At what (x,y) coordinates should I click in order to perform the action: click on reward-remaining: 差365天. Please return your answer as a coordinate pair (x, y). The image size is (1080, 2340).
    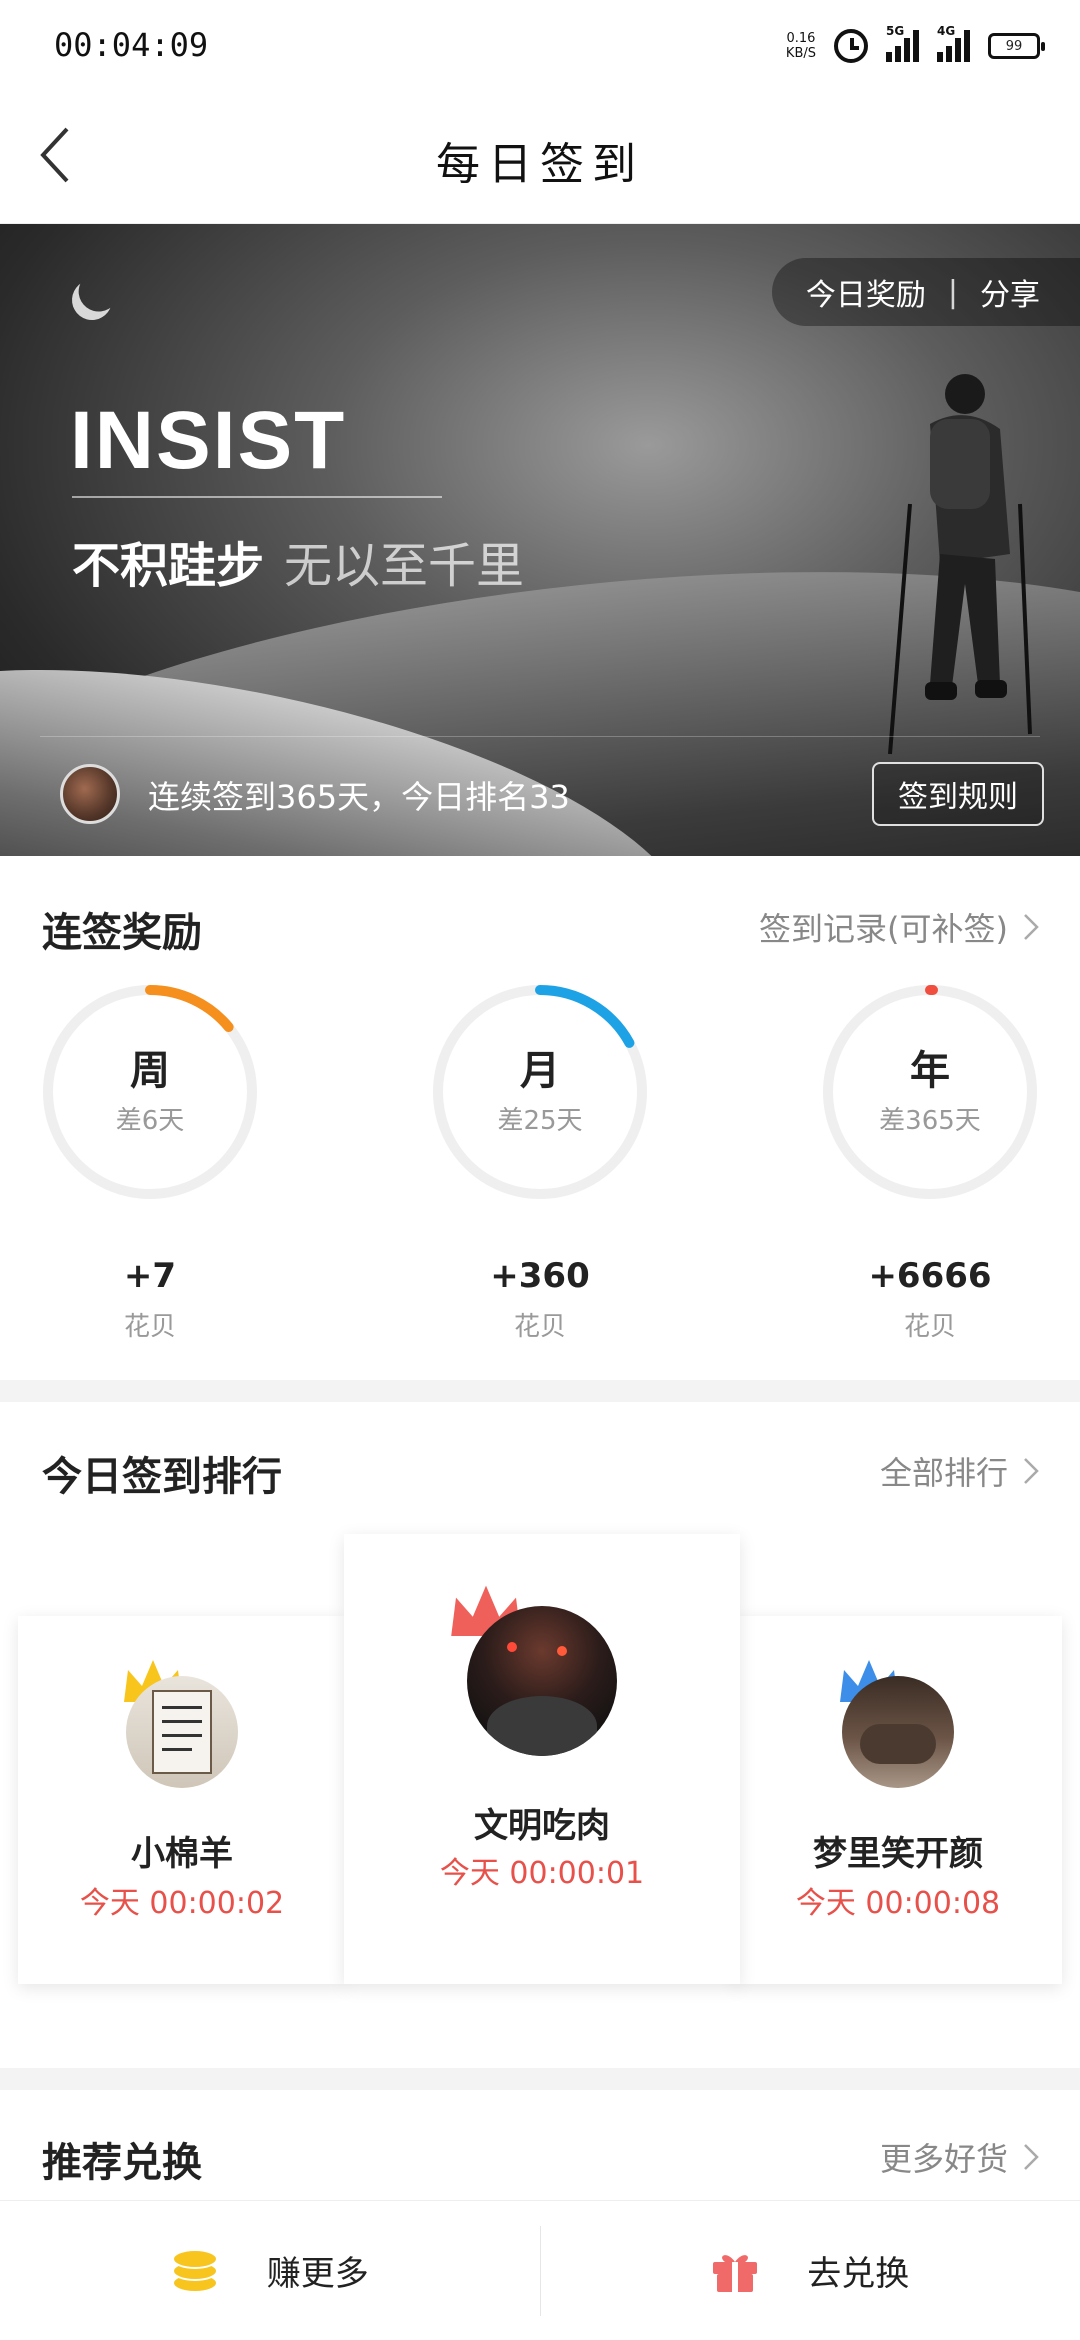
    Looking at the image, I should click on (930, 1121).